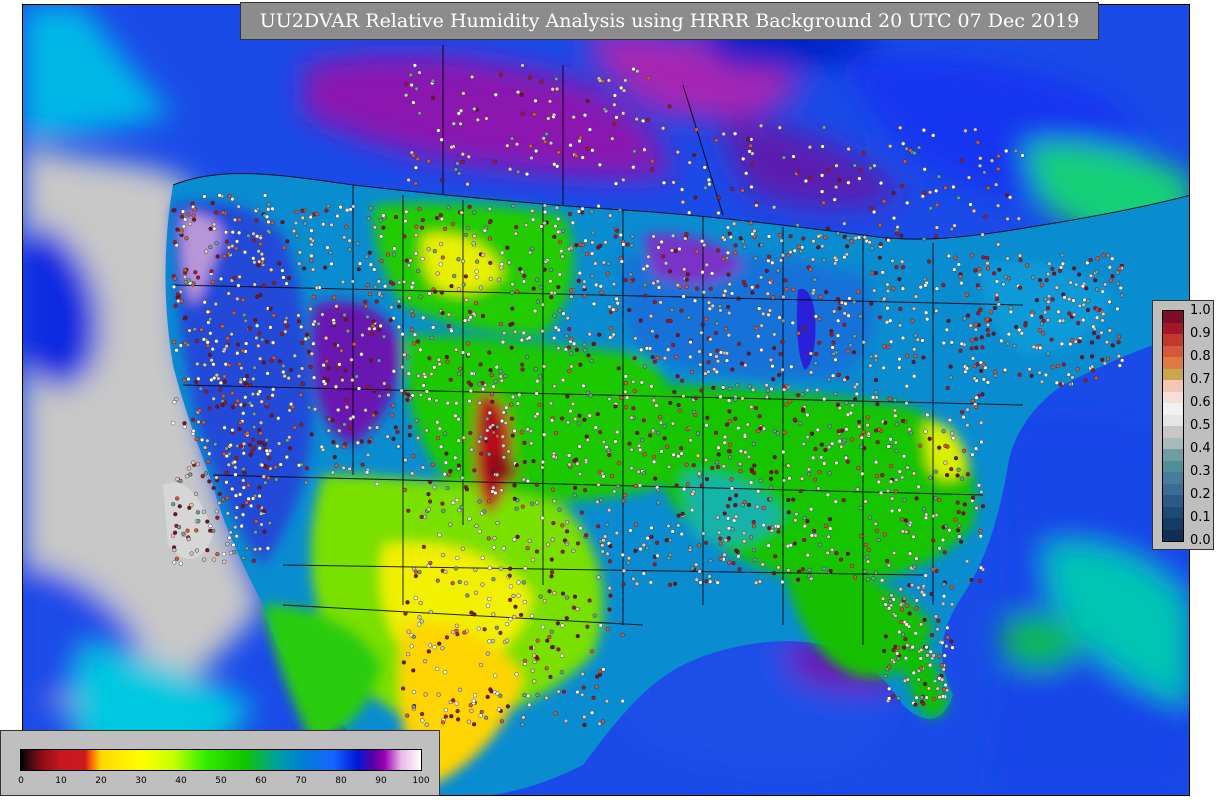 This screenshot has height=800, width=1216. I want to click on rh-tick: 20, so click(101, 781).